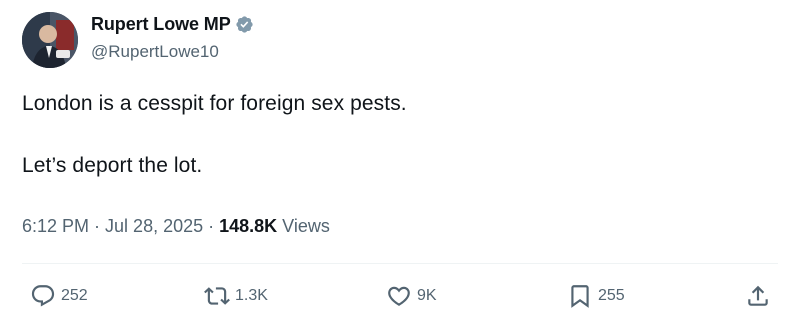 The image size is (800, 313). I want to click on views-count: 148.8K, so click(248, 226).